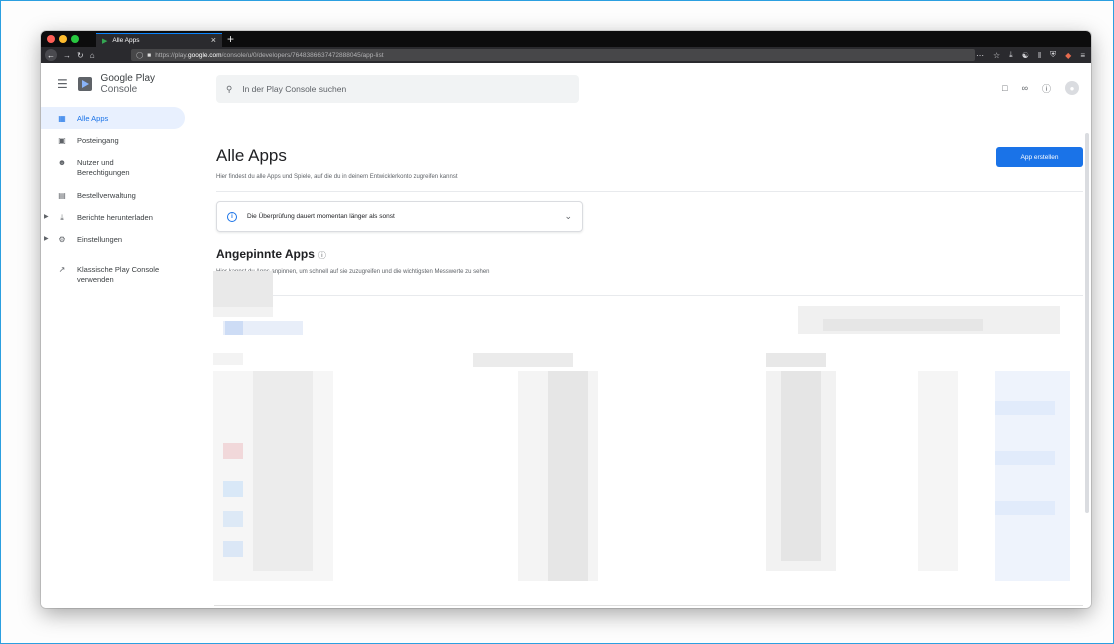  Describe the element at coordinates (75, 39) in the screenshot. I see `maximize-window-button` at that location.